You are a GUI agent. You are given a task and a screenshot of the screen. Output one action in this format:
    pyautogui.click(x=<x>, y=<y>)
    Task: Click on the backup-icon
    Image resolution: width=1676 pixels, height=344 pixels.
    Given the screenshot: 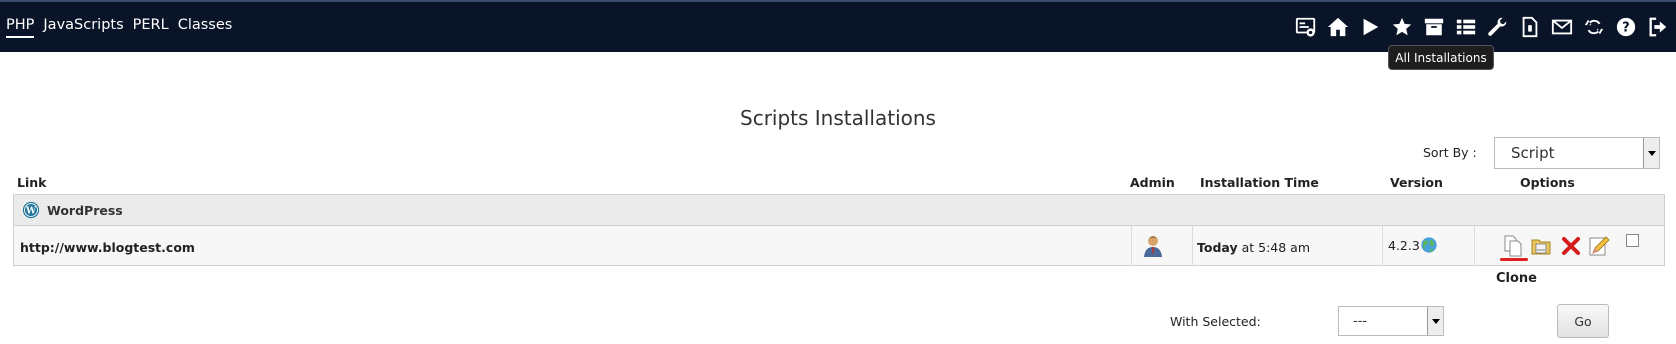 What is the action you would take?
    pyautogui.click(x=1541, y=246)
    